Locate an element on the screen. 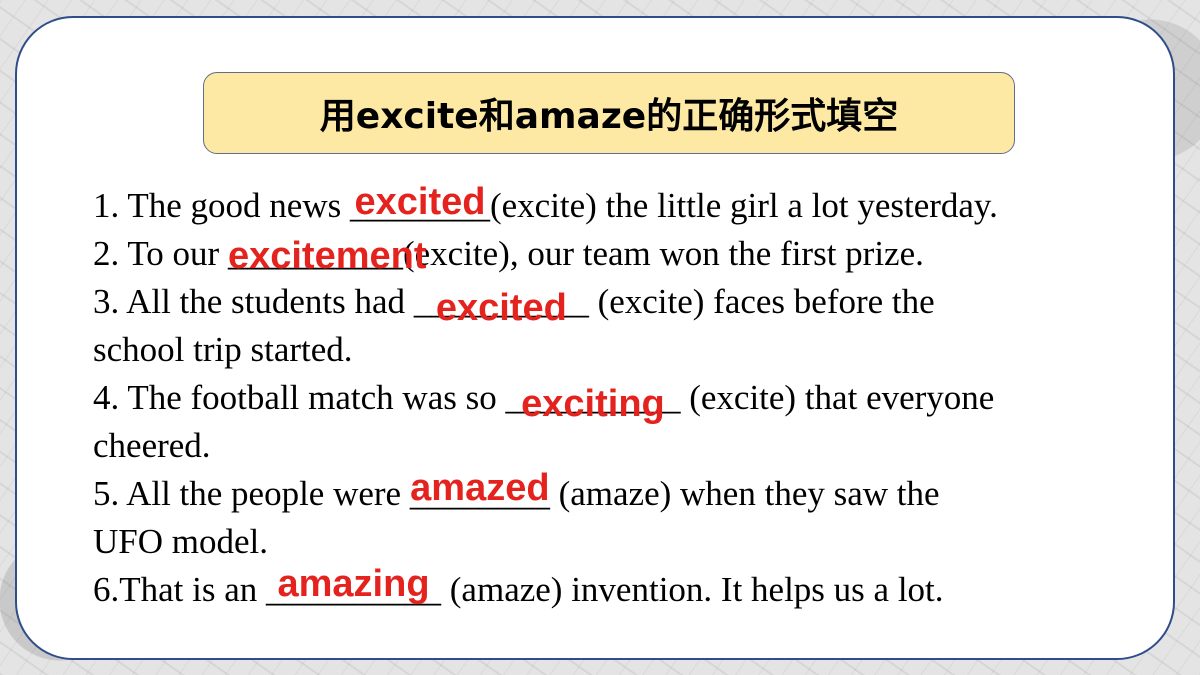 The height and width of the screenshot is (675, 1200). question-text: UFO model. is located at coordinates (180, 541).